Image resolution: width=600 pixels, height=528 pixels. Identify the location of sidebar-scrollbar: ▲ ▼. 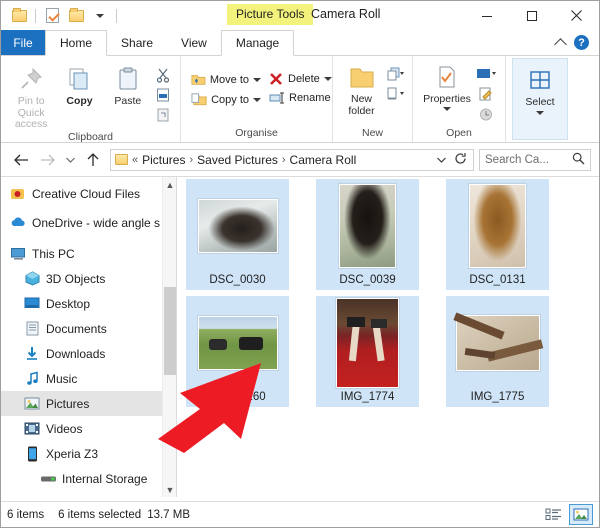
(169, 337).